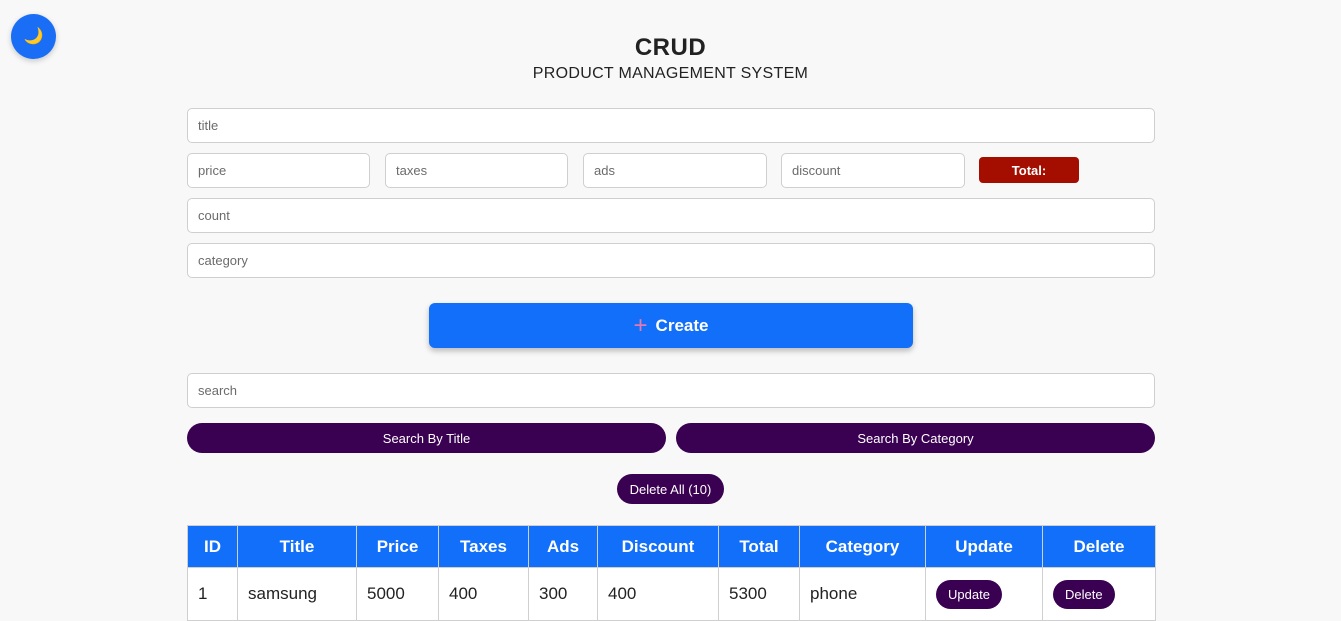 This screenshot has height=621, width=1341. Describe the element at coordinates (671, 260) in the screenshot. I see `category-input` at that location.